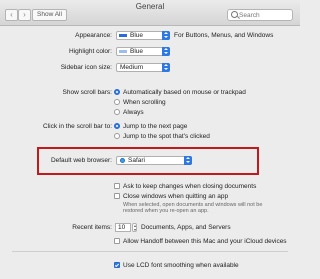 This screenshot has height=279, width=320. What do you see at coordinates (123, 51) in the screenshot?
I see `light-blue-swatch-icon` at bounding box center [123, 51].